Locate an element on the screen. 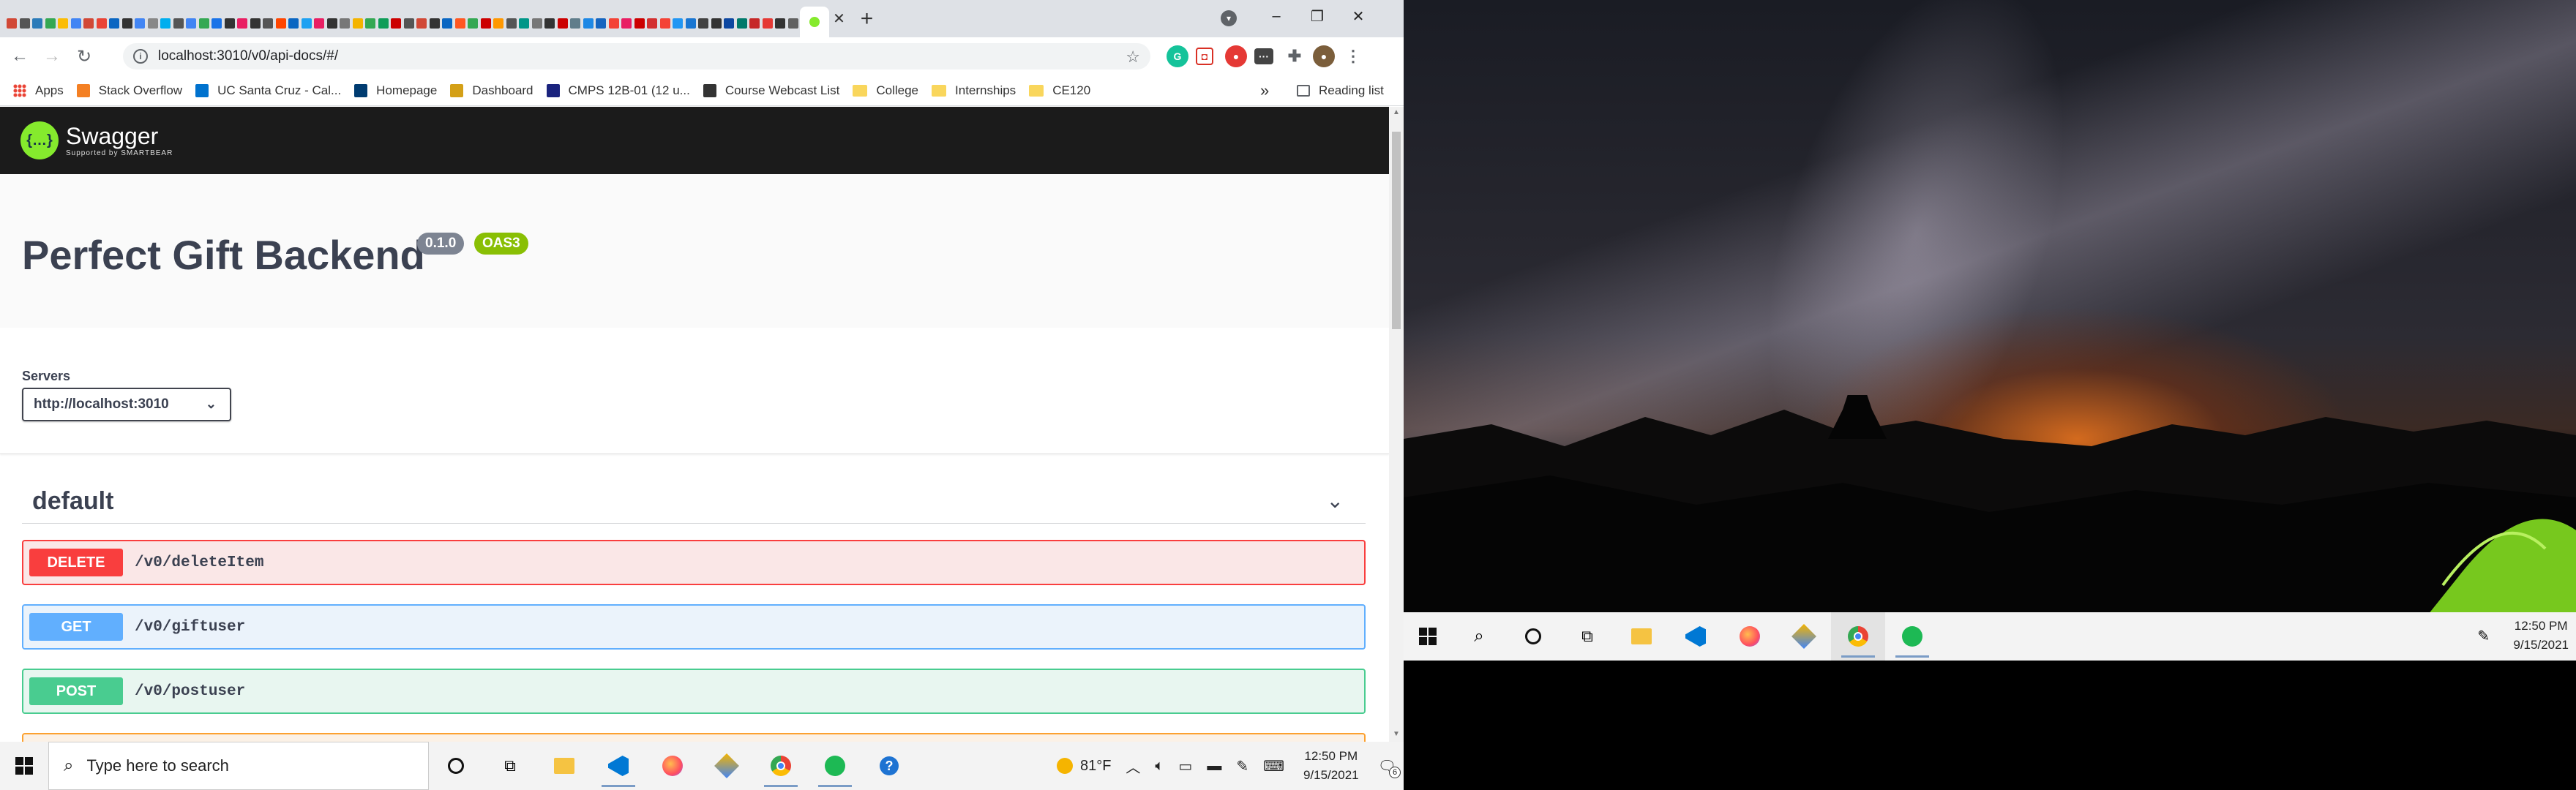  address-bar: i localhost:3010/v0/api-docs/#/ ☆ is located at coordinates (636, 56).